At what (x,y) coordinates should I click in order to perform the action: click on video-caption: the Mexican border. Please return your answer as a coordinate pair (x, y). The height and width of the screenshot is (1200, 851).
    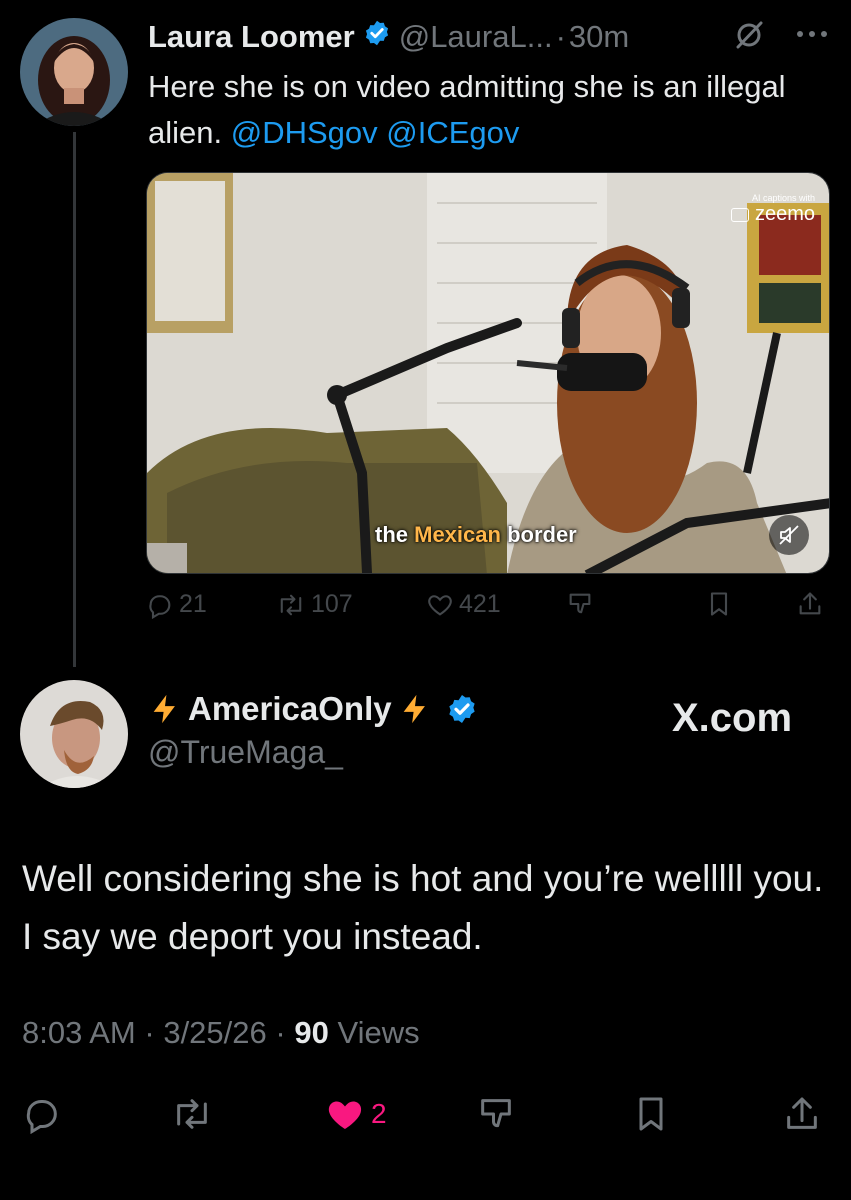
    Looking at the image, I should click on (476, 535).